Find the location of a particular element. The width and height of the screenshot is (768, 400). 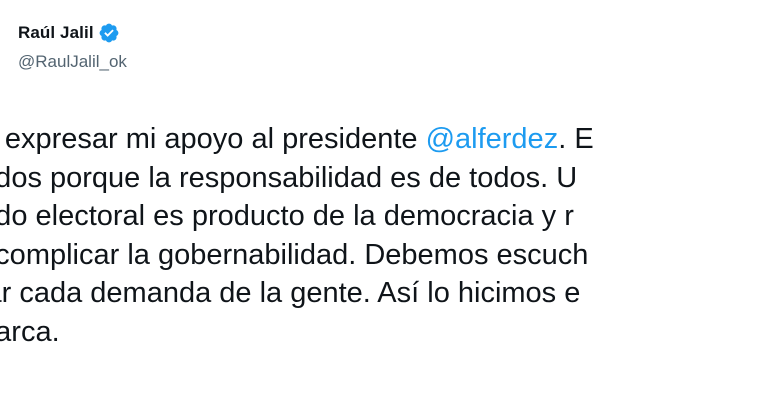

tweet-line-text: . E is located at coordinates (576, 139).